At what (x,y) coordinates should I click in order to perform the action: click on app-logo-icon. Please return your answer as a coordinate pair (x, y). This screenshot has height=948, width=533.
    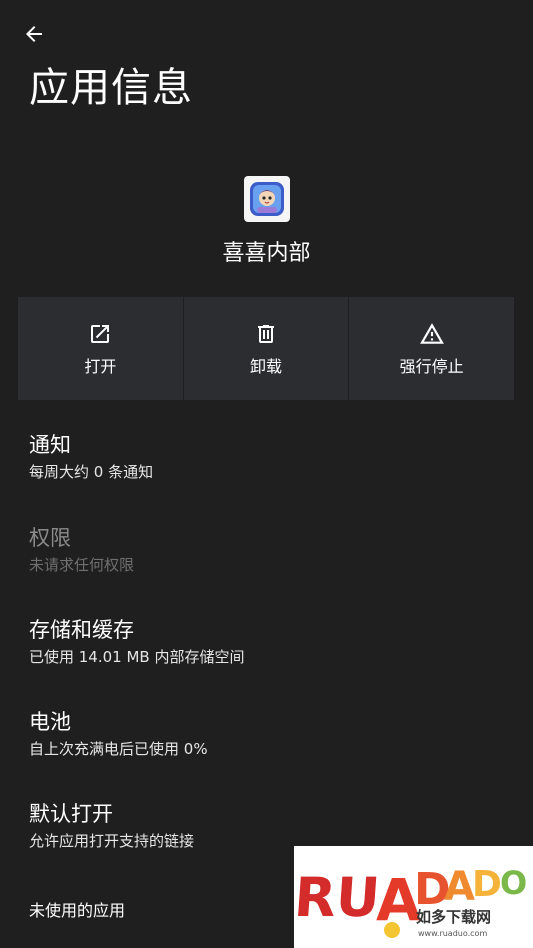
    Looking at the image, I should click on (267, 199).